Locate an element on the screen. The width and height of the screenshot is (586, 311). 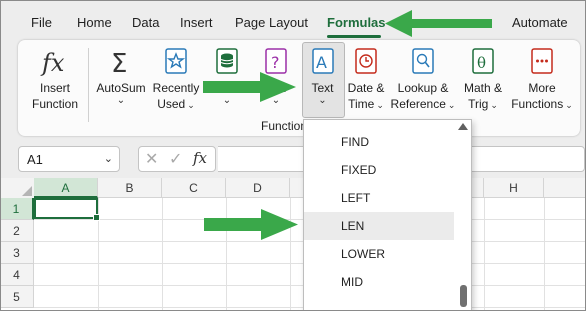
dropdown-item-find: FIND is located at coordinates (379, 142).